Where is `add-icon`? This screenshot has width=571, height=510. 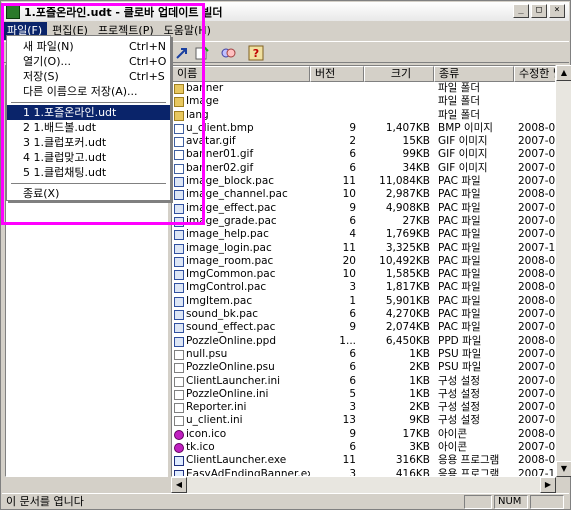 add-icon is located at coordinates (202, 53).